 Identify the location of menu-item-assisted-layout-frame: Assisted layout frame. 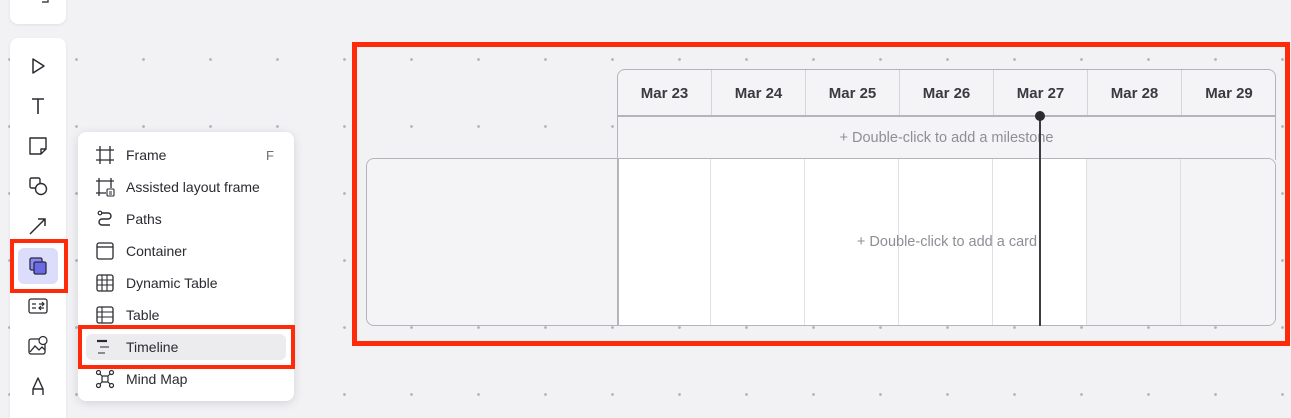
(186, 187).